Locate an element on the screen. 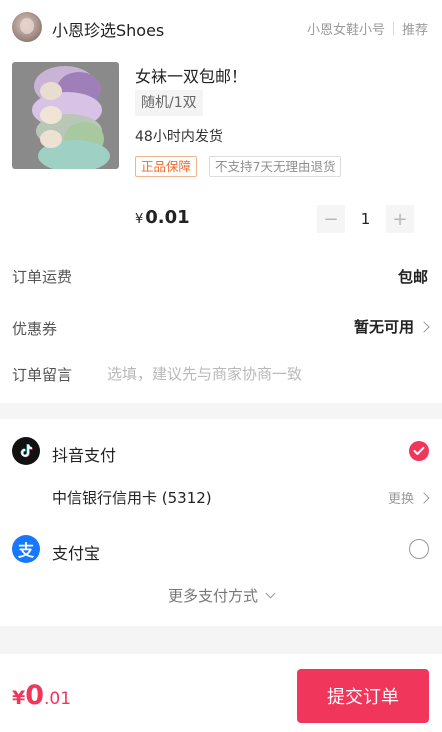 Image resolution: width=442 pixels, height=732 pixels. shop-link-account: 小恩女鞋小号 is located at coordinates (346, 28).